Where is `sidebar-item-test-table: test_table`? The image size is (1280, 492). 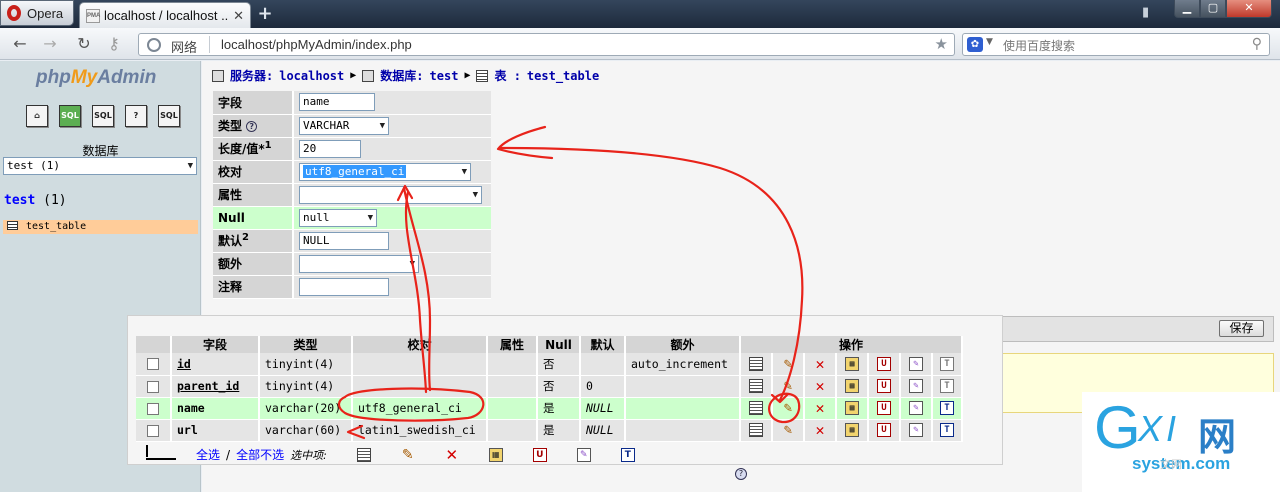 sidebar-item-test-table: test_table is located at coordinates (100, 227).